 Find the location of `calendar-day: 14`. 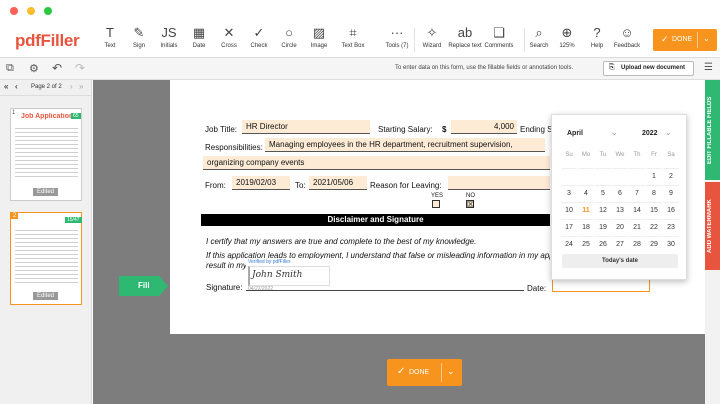

calendar-day: 14 is located at coordinates (637, 210).